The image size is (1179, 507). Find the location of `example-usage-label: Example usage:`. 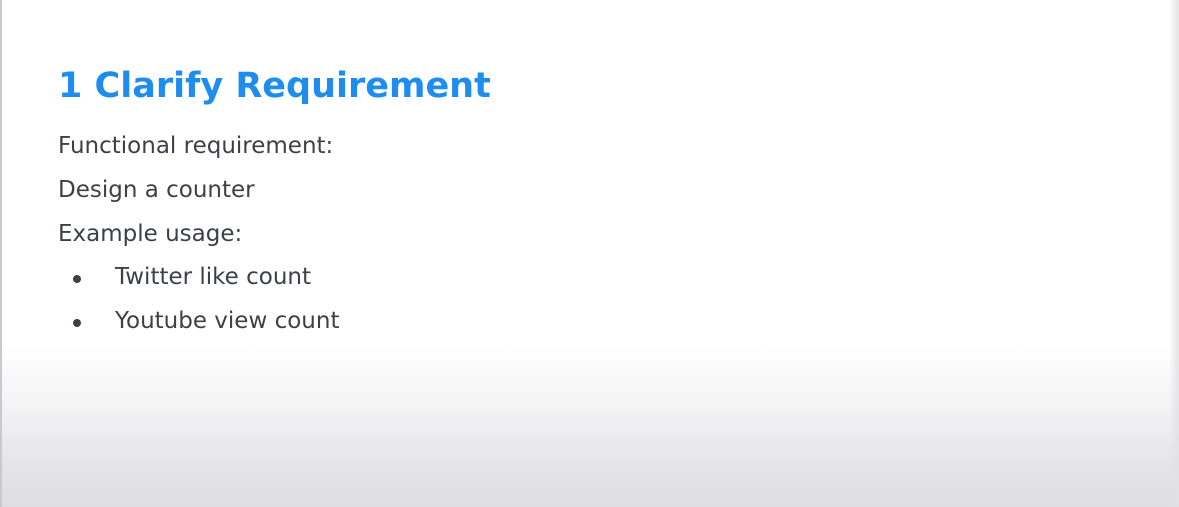

example-usage-label: Example usage: is located at coordinates (150, 234).